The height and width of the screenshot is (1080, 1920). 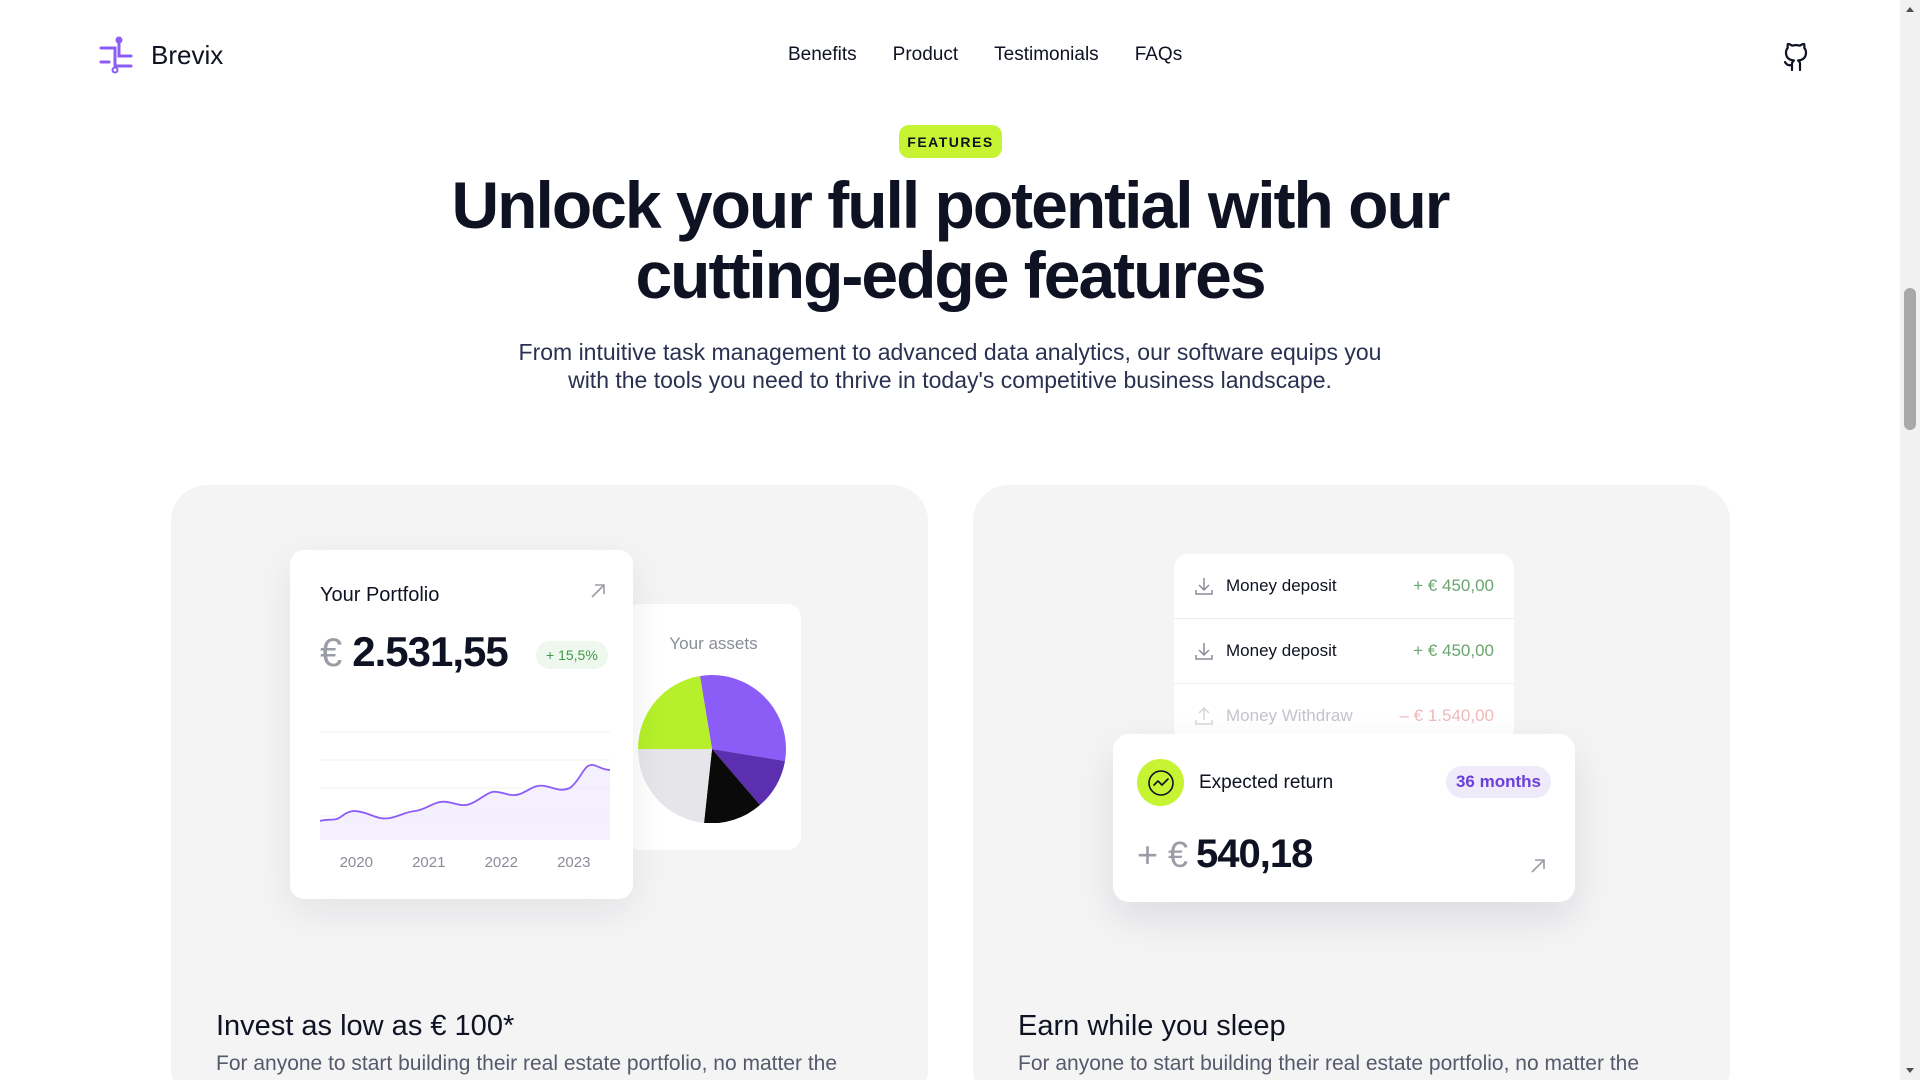 What do you see at coordinates (1046, 55) in the screenshot?
I see `nav-testimonials: Testimonials` at bounding box center [1046, 55].